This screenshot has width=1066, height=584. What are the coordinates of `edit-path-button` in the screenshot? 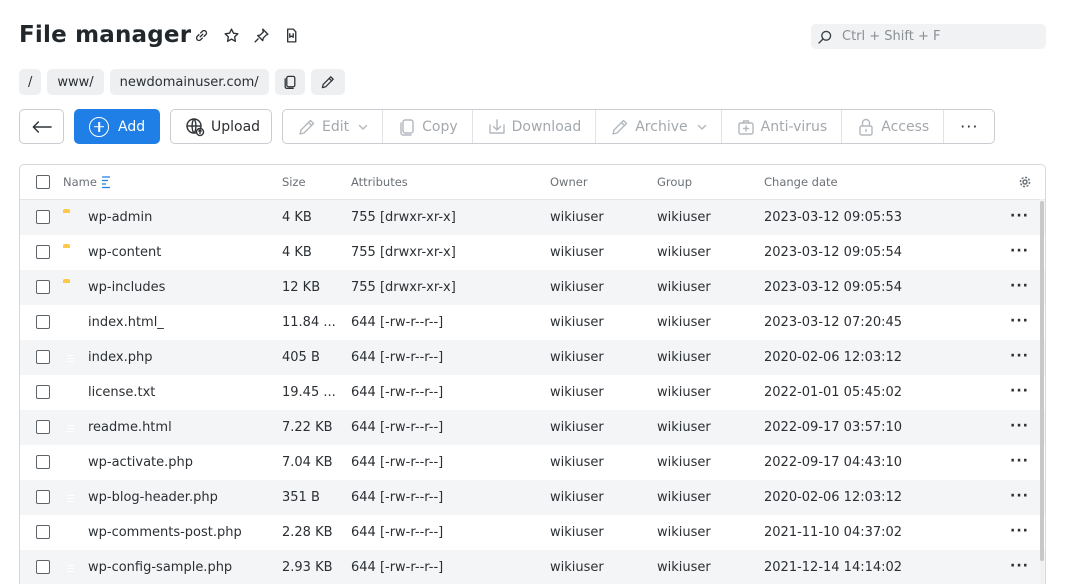 It's located at (327, 82).